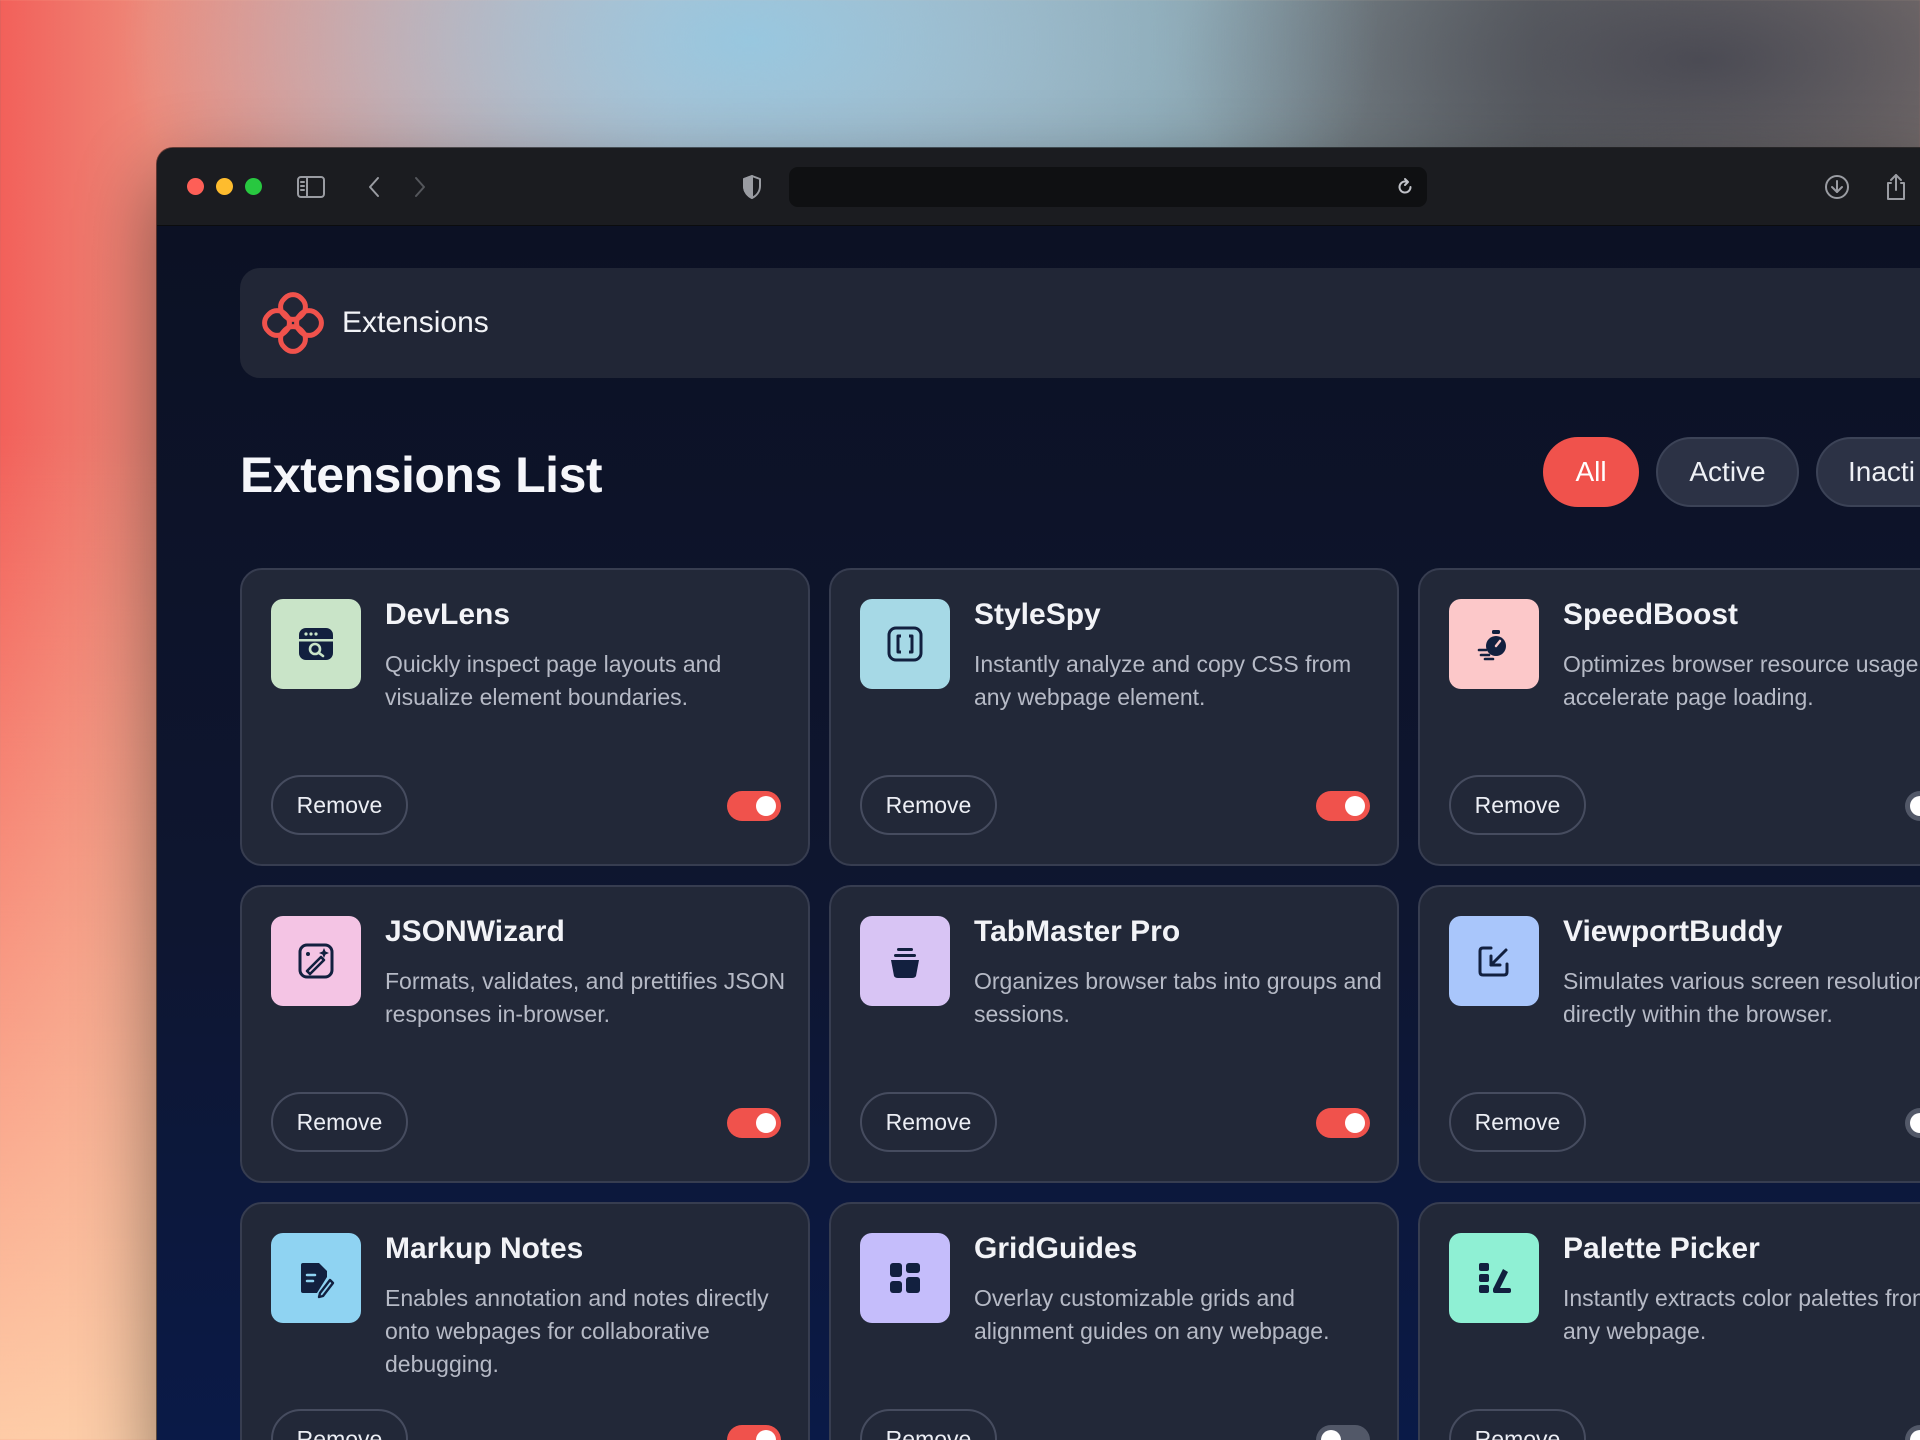 Image resolution: width=1920 pixels, height=1440 pixels. I want to click on browser-toolbar, so click(1038, 187).